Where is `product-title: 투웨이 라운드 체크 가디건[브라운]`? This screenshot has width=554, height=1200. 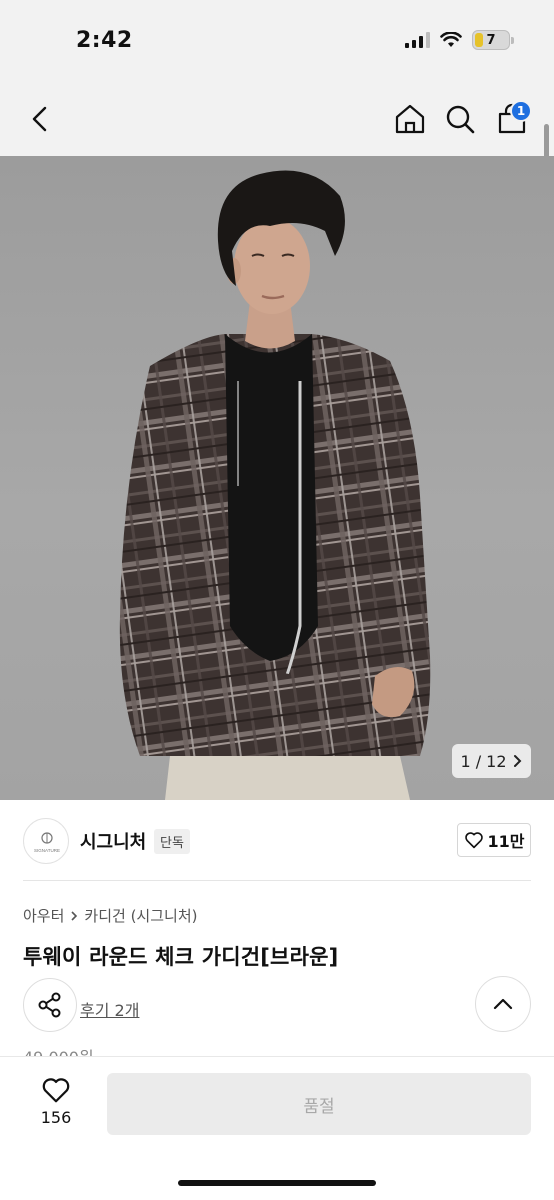 product-title: 투웨이 라운드 체크 가디건[브라운] is located at coordinates (181, 957).